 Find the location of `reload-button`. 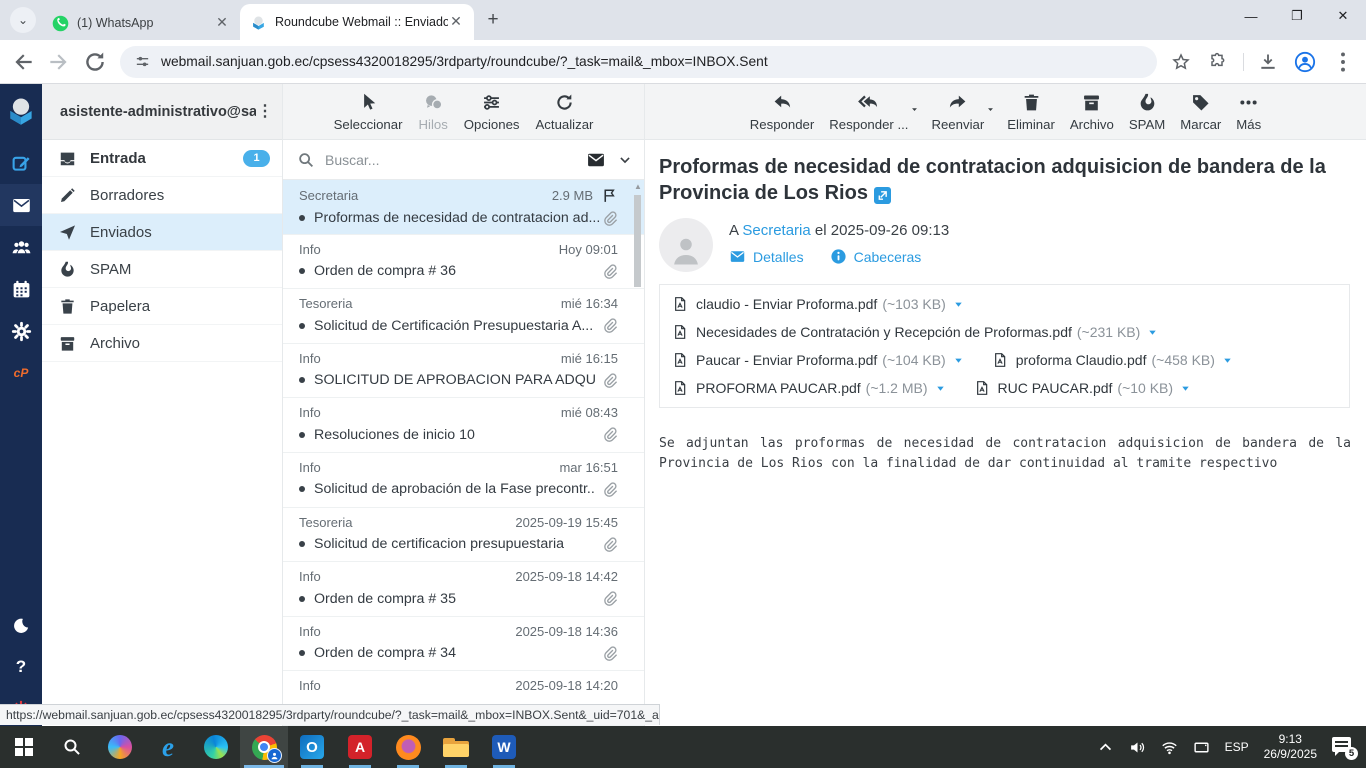

reload-button is located at coordinates (95, 62).